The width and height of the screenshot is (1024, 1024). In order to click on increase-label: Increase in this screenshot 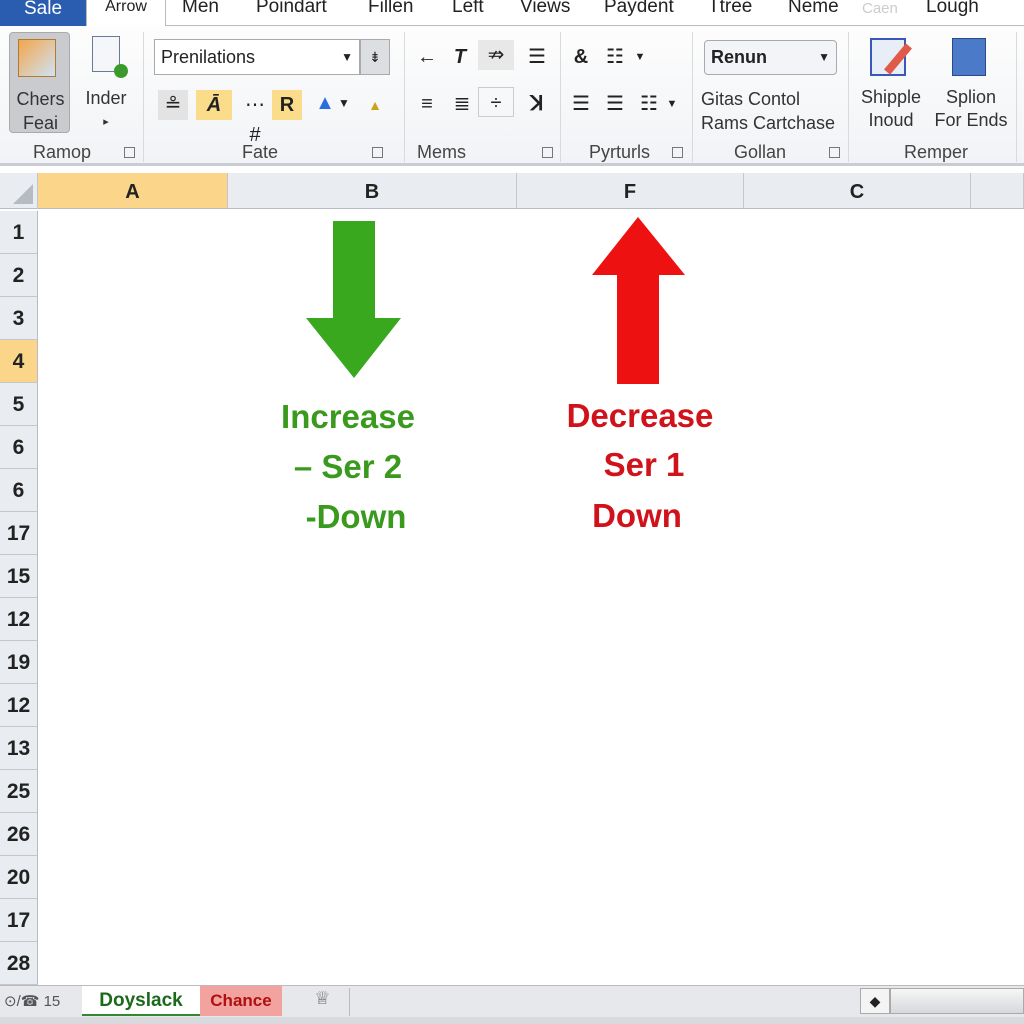, I will do `click(348, 416)`.